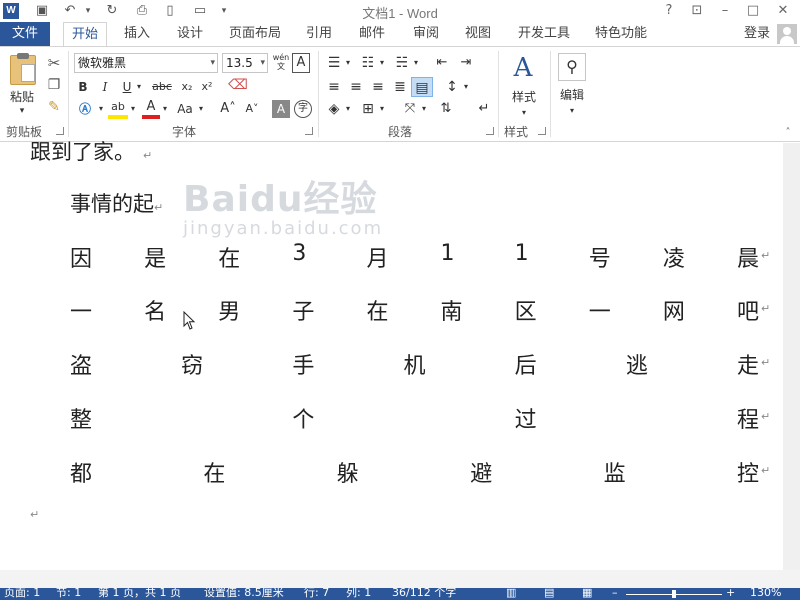 The width and height of the screenshot is (800, 600). I want to click on borders-dropdown-icon: ▾, so click(382, 109).